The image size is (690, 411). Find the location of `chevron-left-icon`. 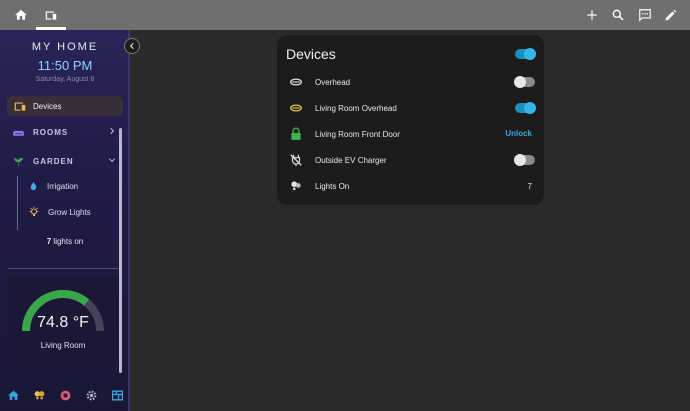

chevron-left-icon is located at coordinates (131, 46).